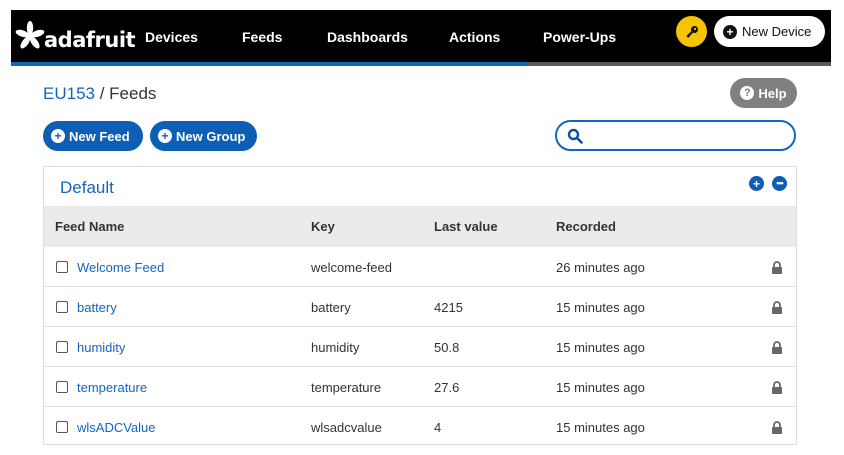  Describe the element at coordinates (323, 226) in the screenshot. I see `column-header-key: Key` at that location.